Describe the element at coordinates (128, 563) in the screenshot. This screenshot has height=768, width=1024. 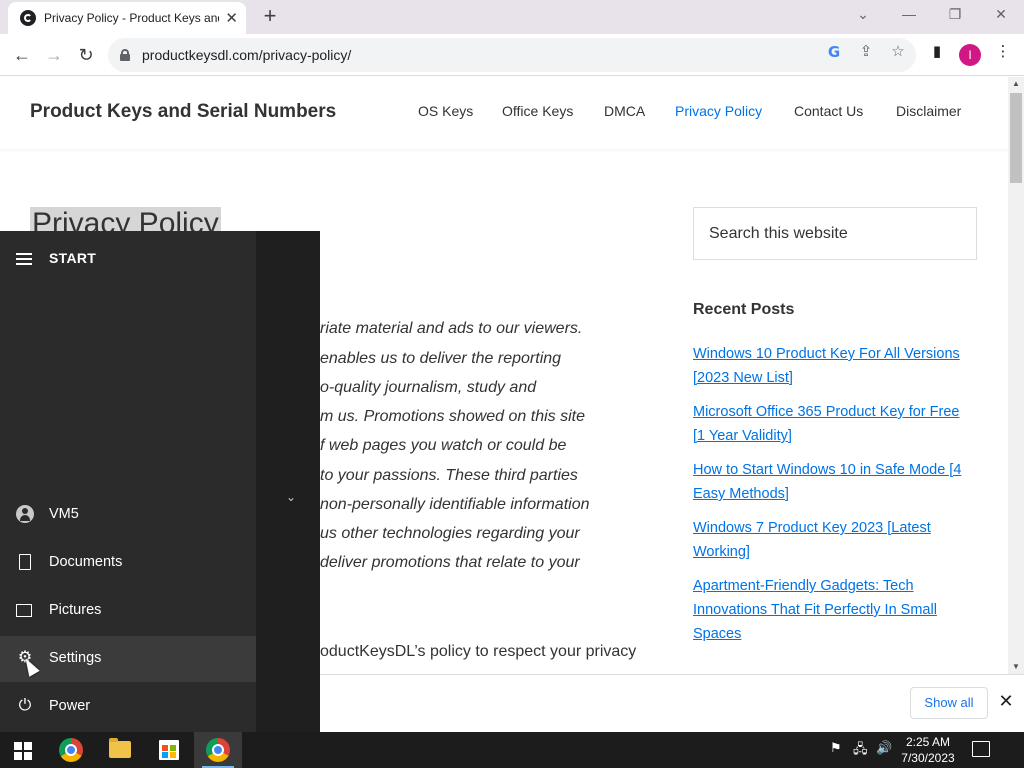
I see `start-item-documents: Documents` at that location.